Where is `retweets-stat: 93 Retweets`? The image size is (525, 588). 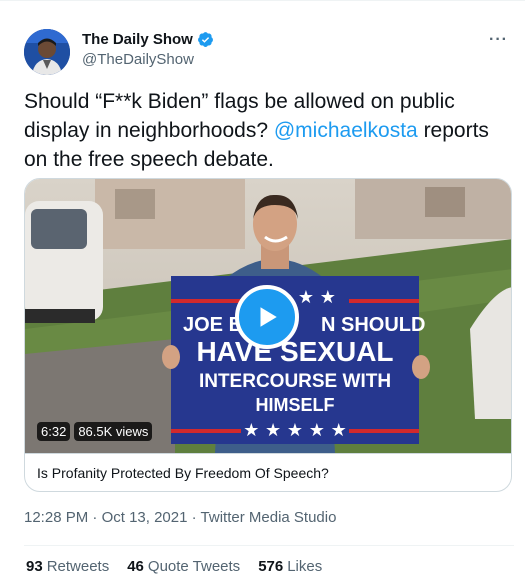
retweets-stat: 93 Retweets is located at coordinates (67, 566).